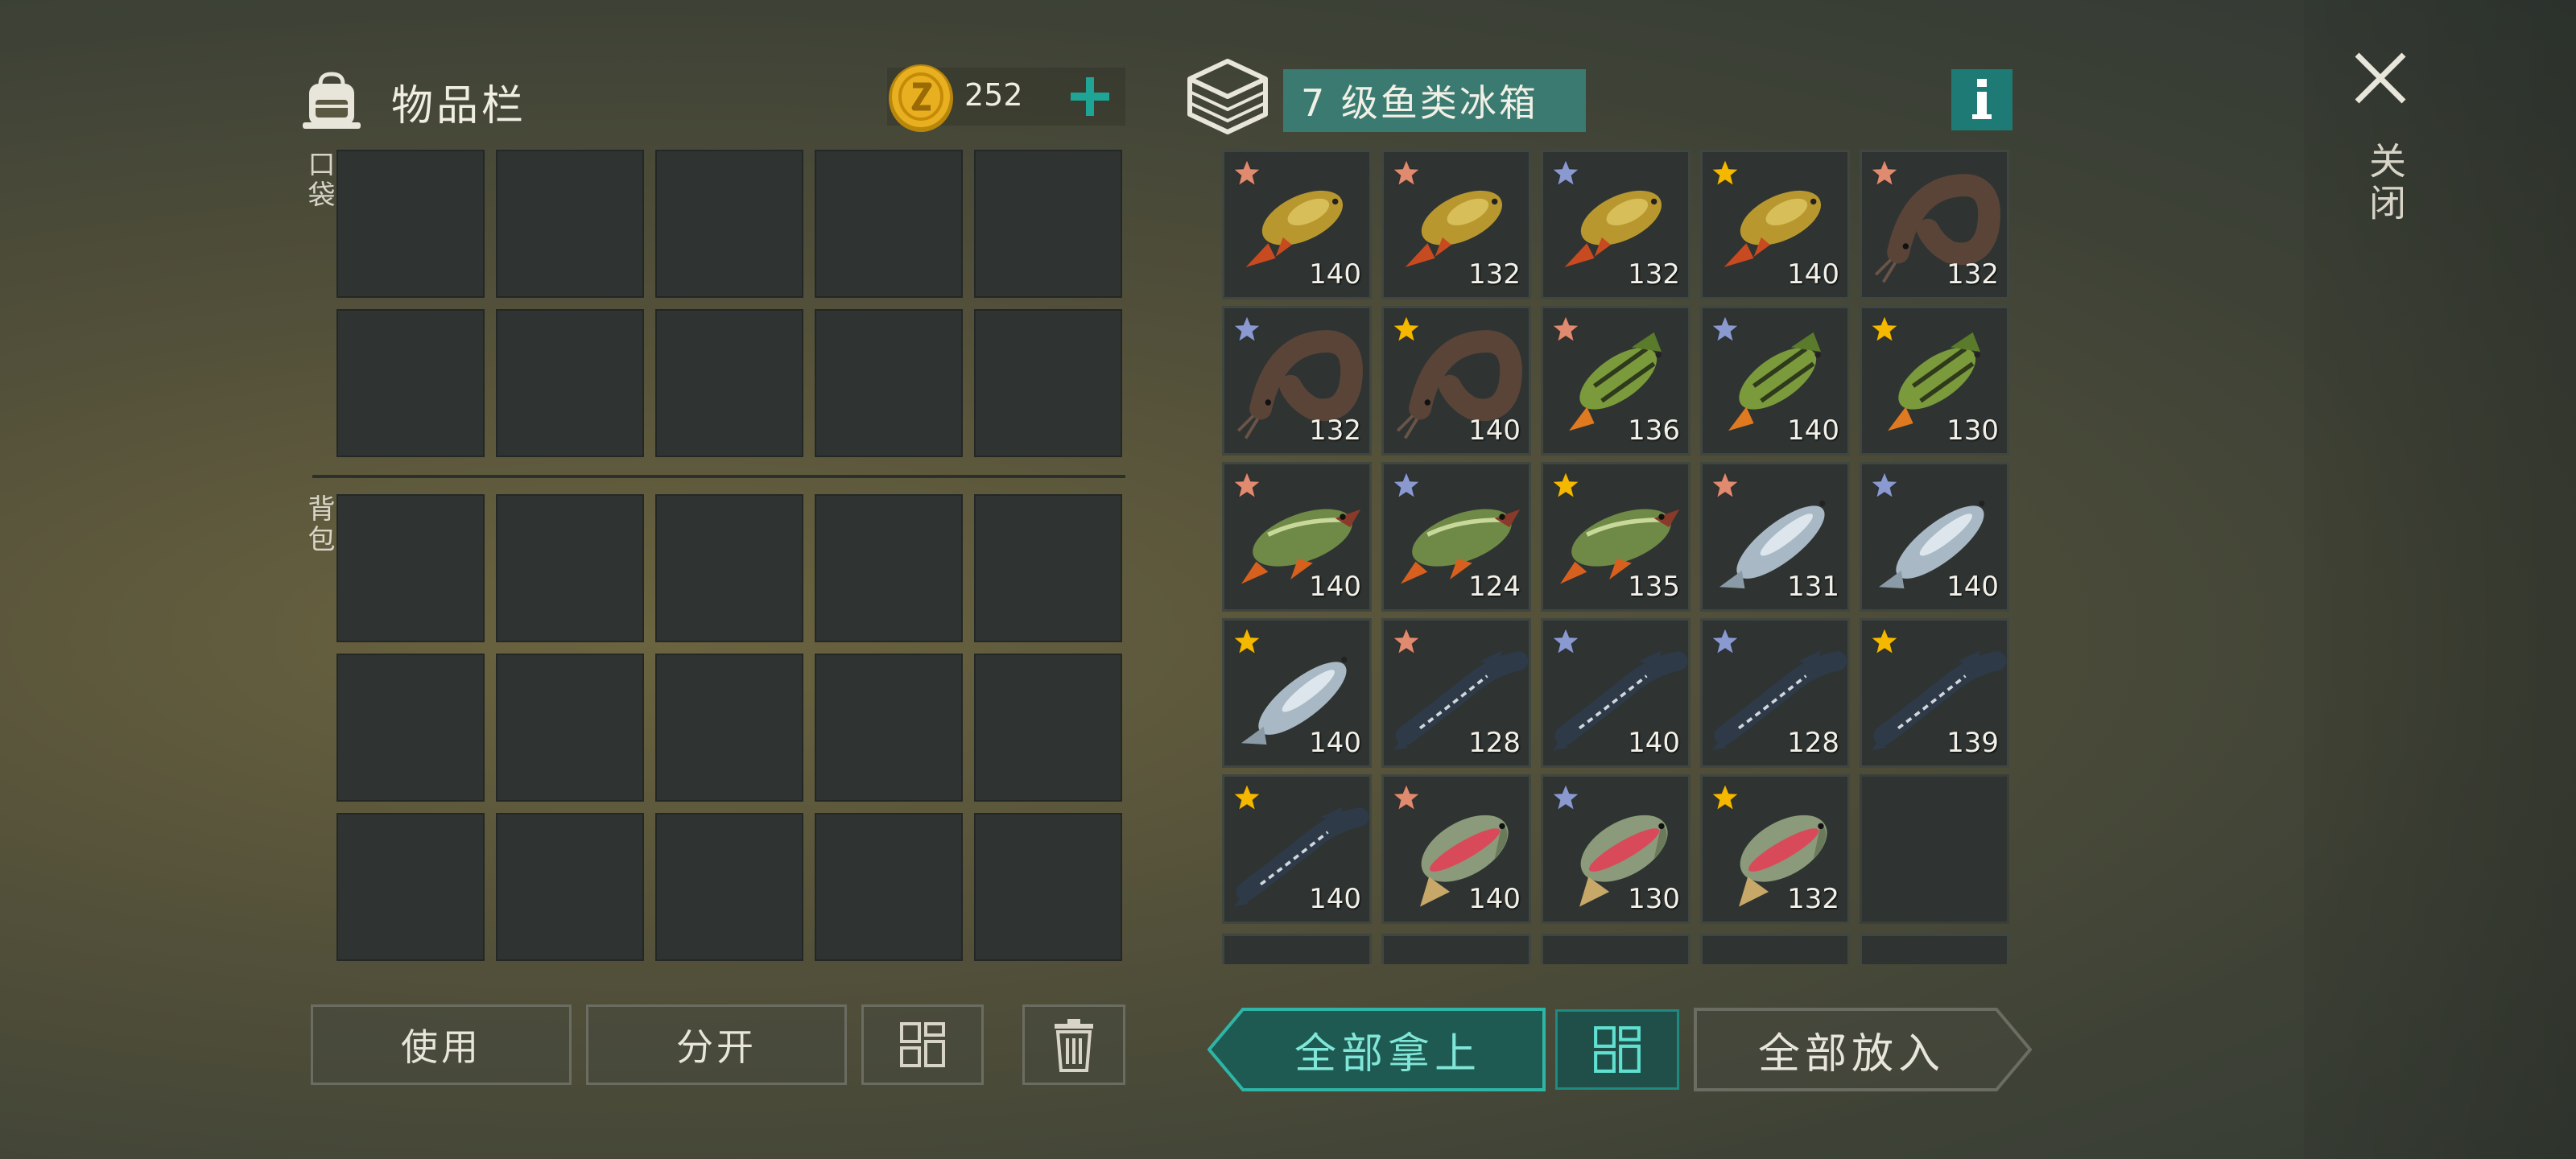  Describe the element at coordinates (921, 98) in the screenshot. I see `coin-icon` at that location.